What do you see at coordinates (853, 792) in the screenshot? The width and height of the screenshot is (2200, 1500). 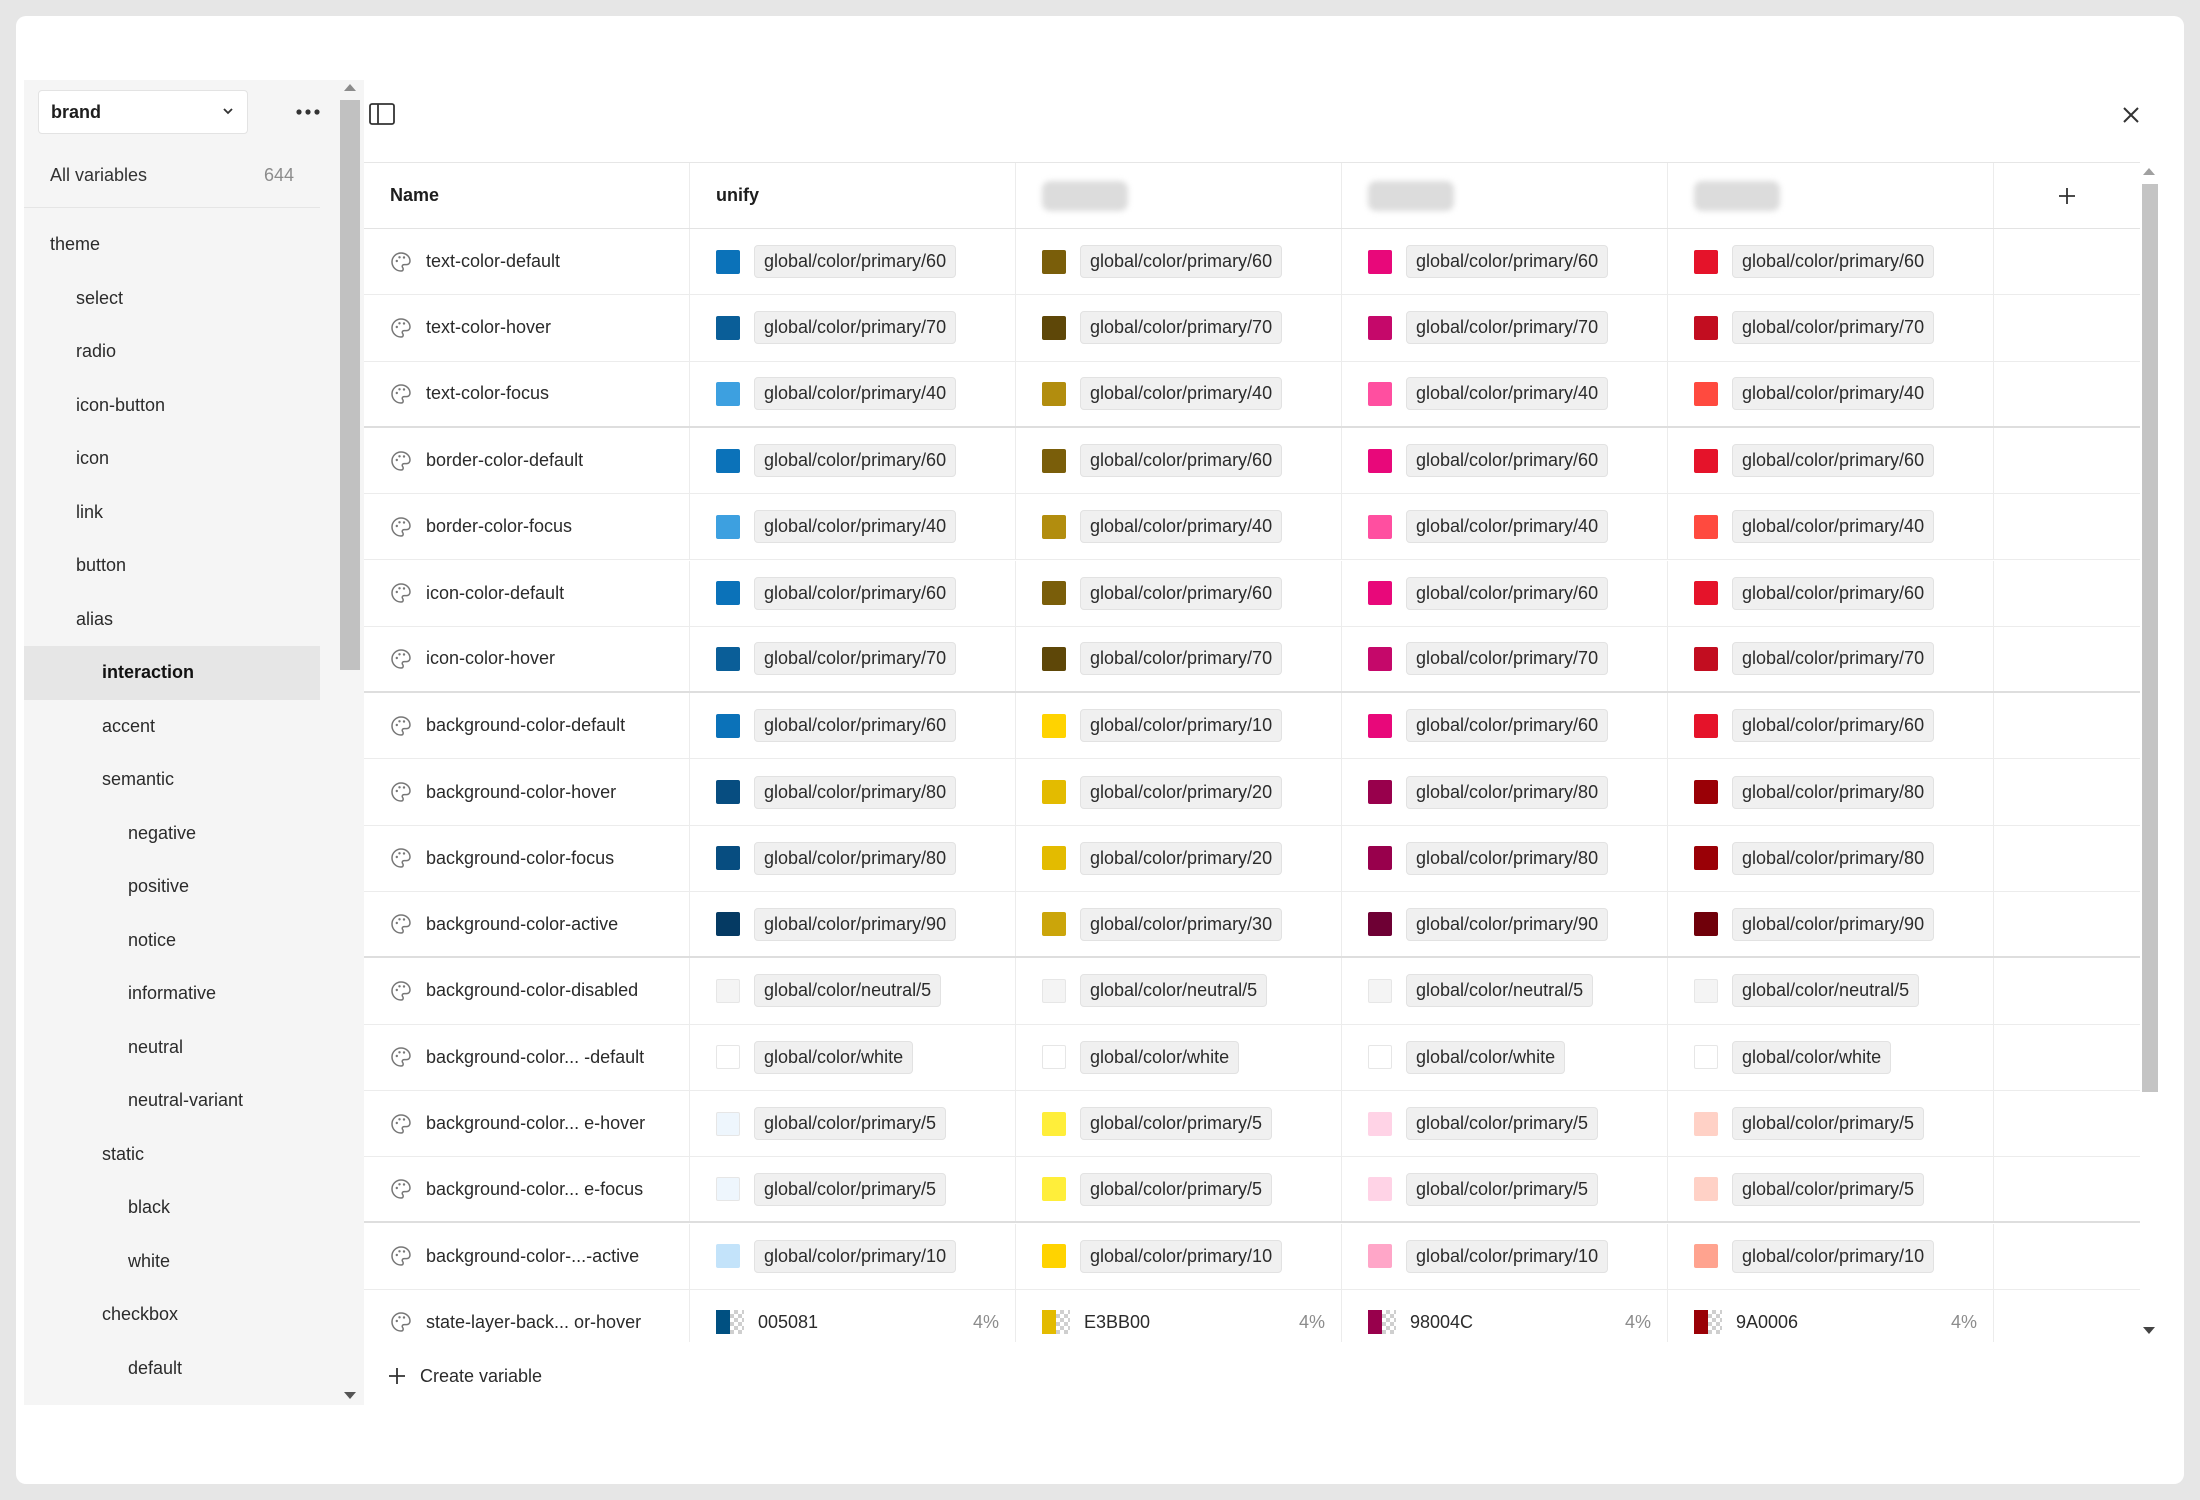 I see `variable-value-cell: global/color/primary/80` at bounding box center [853, 792].